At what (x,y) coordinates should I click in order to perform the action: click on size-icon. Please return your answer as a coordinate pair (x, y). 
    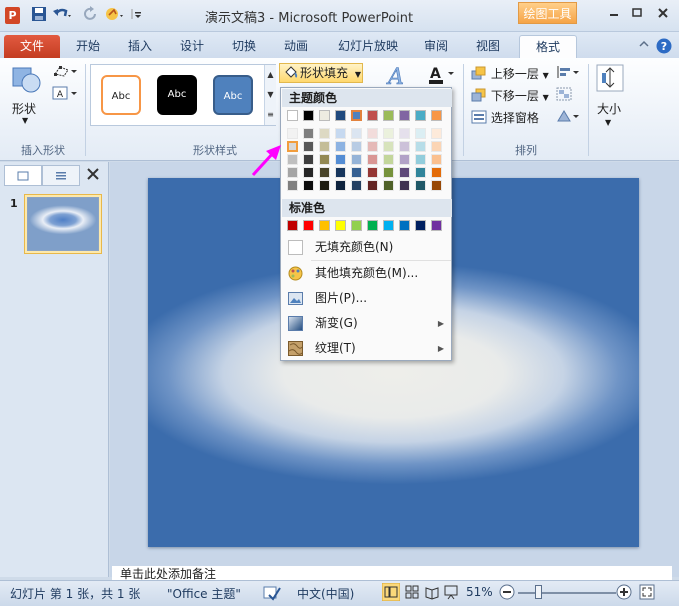
    Looking at the image, I should click on (610, 79).